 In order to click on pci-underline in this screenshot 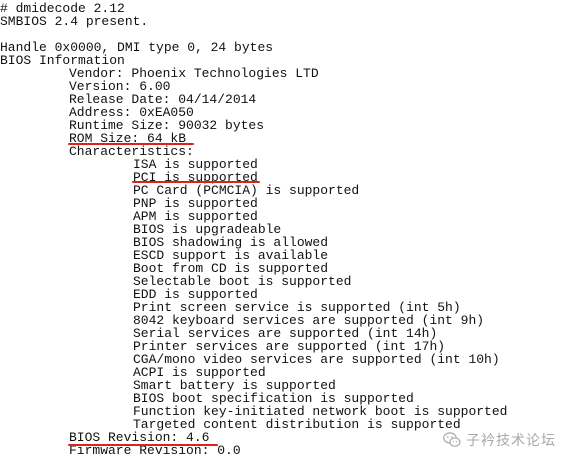, I will do `click(196, 182)`.